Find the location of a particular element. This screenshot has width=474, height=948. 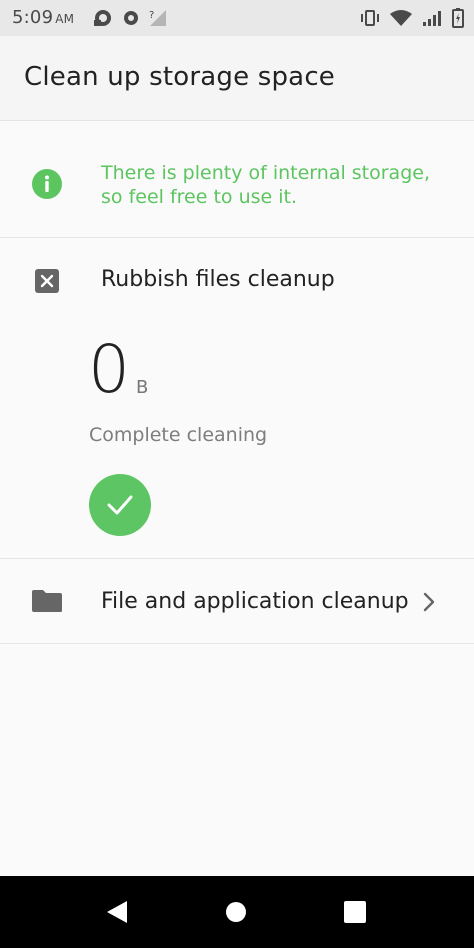

home-icon is located at coordinates (236, 912).